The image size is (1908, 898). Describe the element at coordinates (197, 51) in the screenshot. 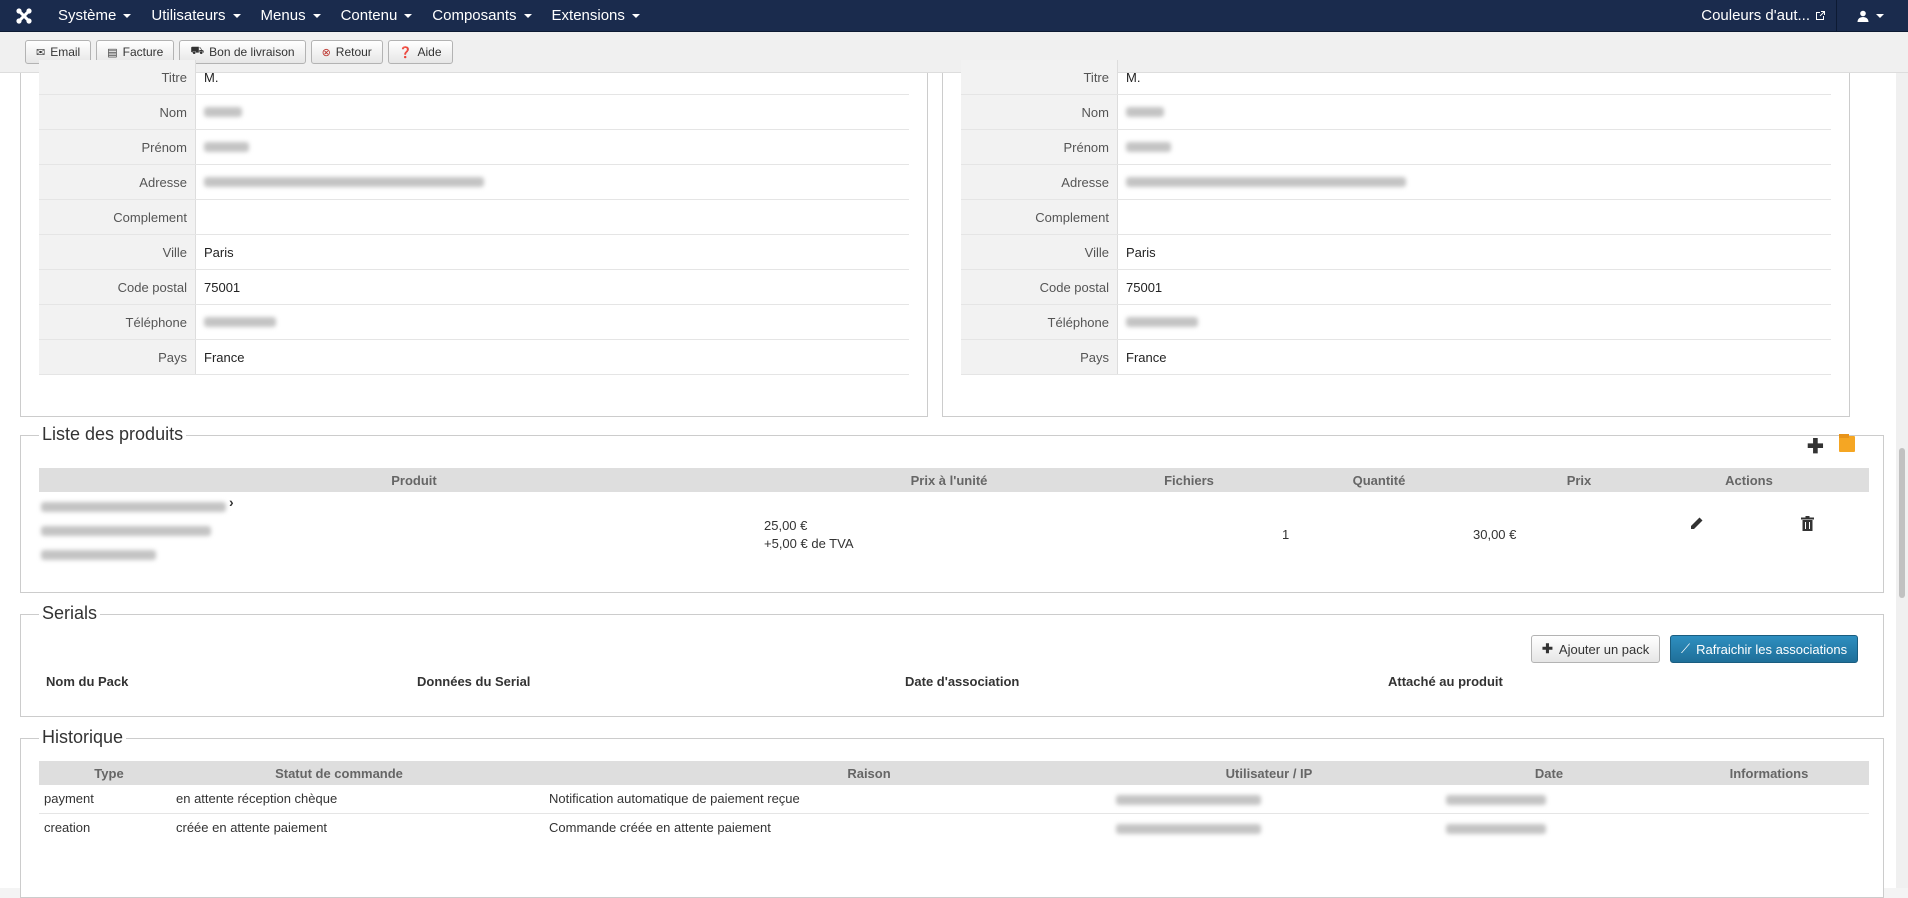

I see `truck-icon: ⛟` at that location.